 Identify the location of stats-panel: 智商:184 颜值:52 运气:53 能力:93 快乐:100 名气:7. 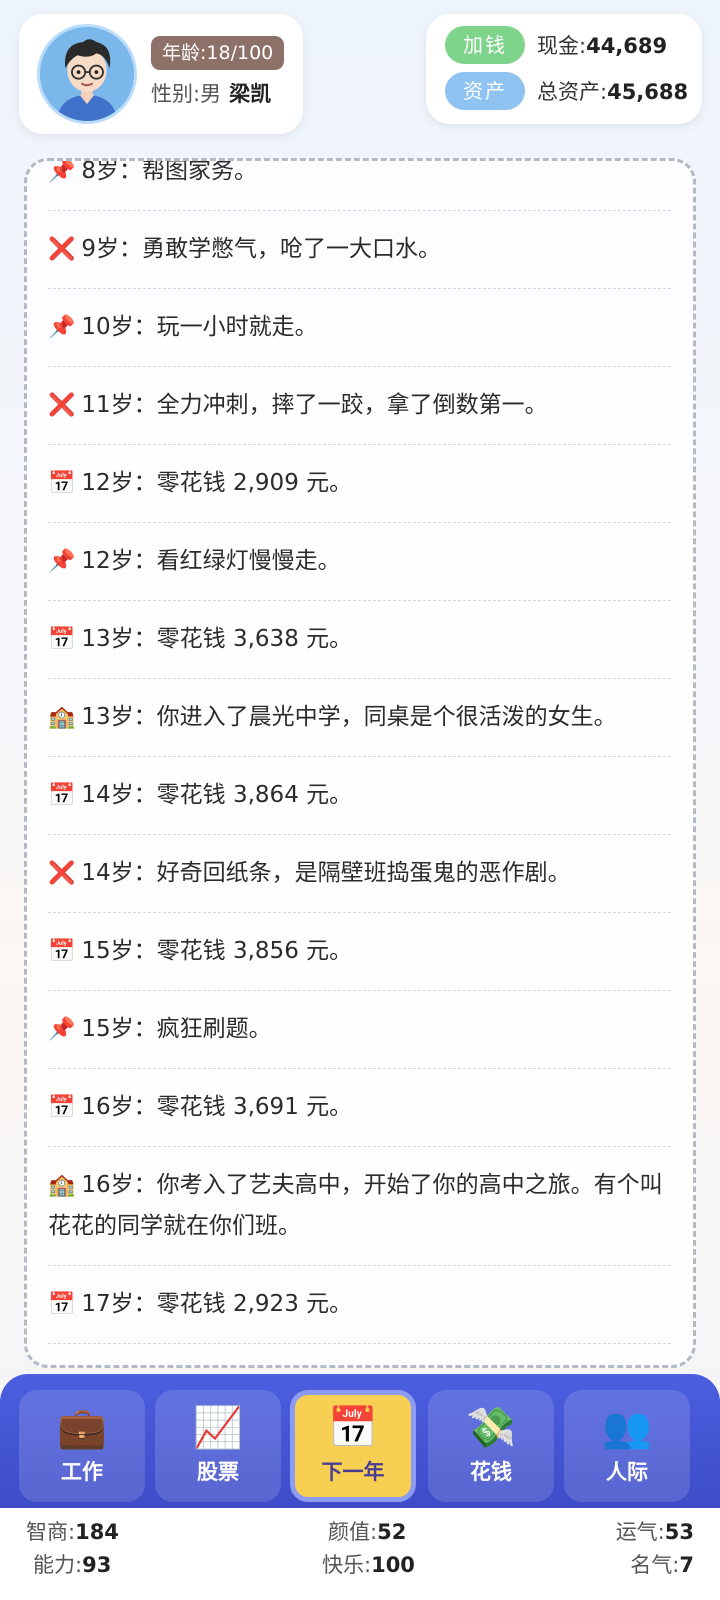
(360, 1554).